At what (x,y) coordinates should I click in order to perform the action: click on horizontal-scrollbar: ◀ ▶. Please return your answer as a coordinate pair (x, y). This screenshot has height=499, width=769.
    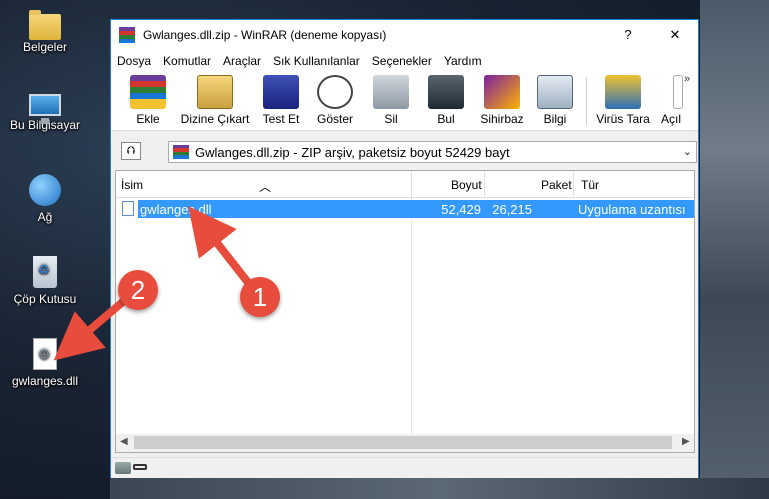
    Looking at the image, I should click on (405, 443).